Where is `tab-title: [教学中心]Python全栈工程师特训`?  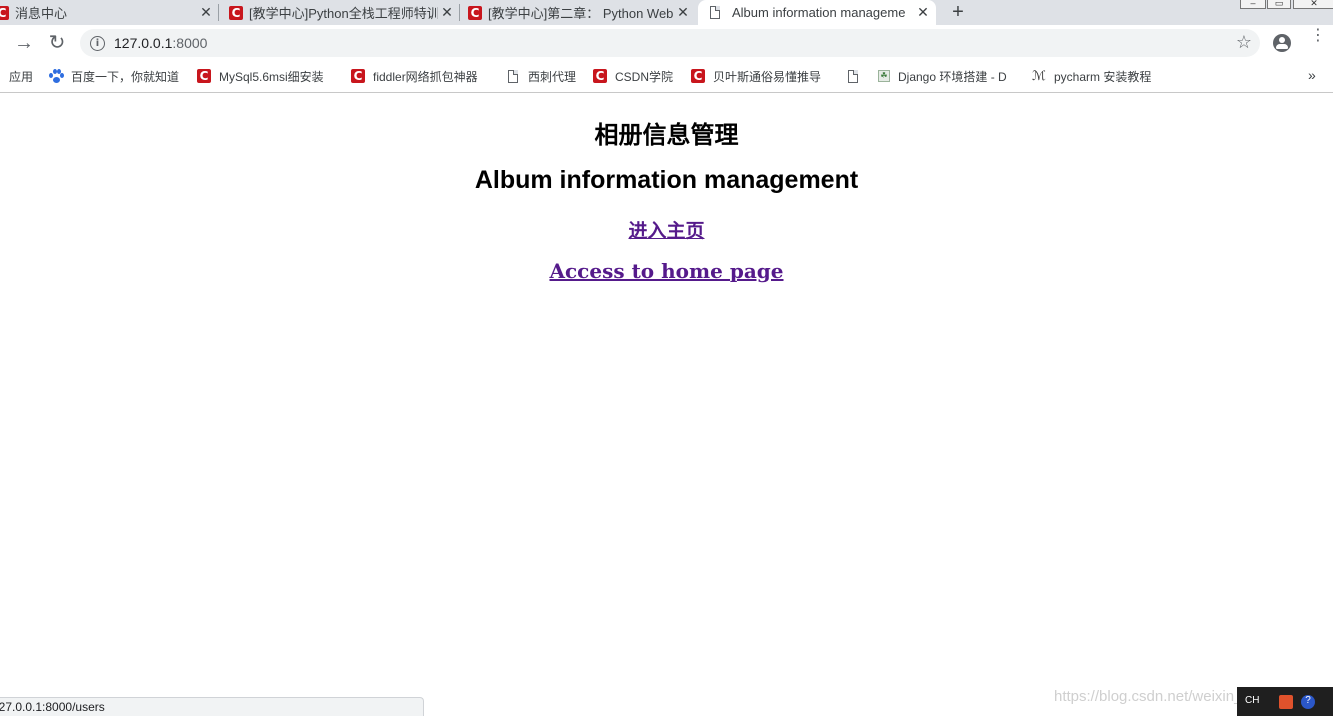
tab-title: [教学中心]Python全栈工程师特训 is located at coordinates (343, 13).